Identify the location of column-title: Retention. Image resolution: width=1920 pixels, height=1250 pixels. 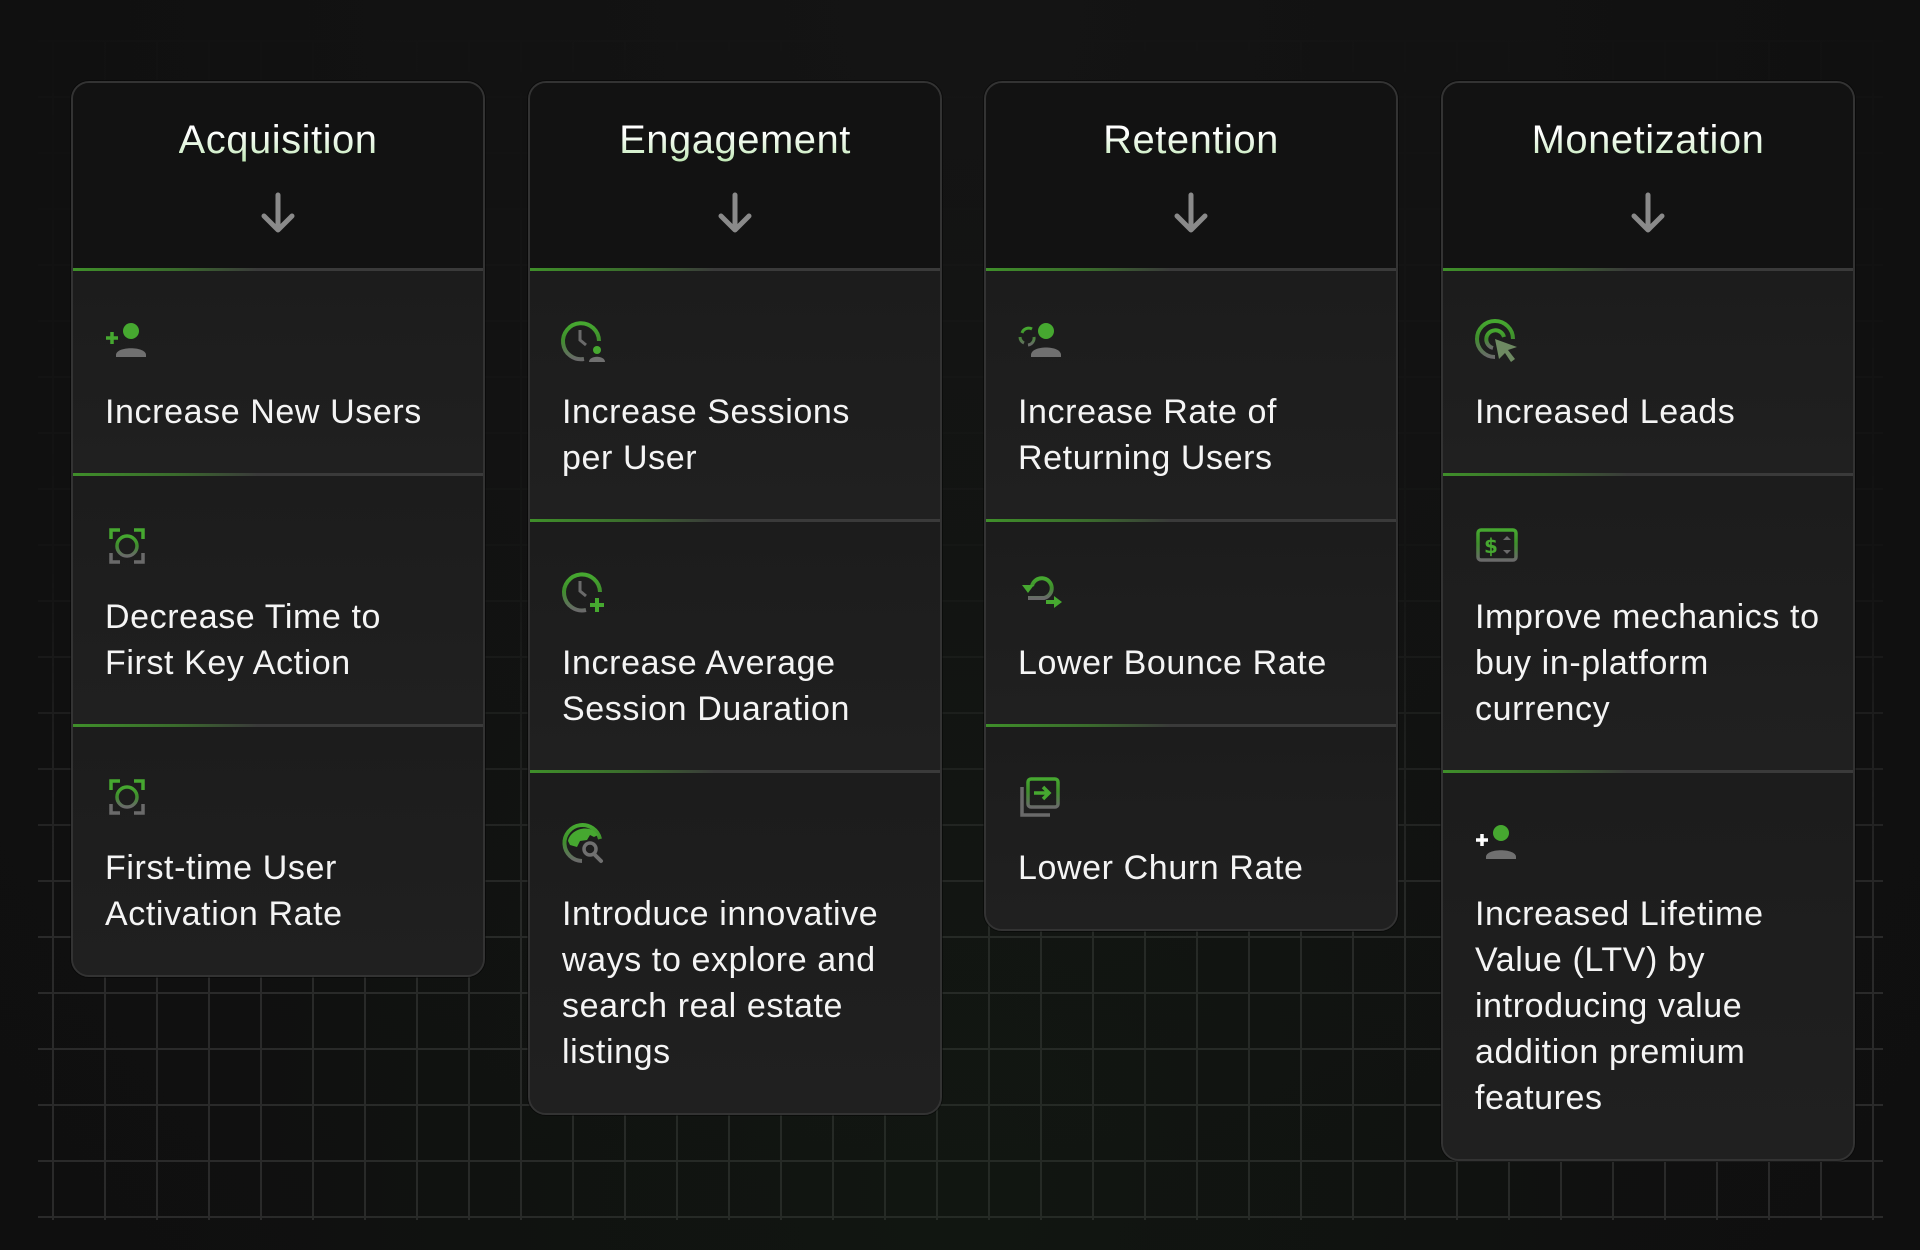
(1191, 140).